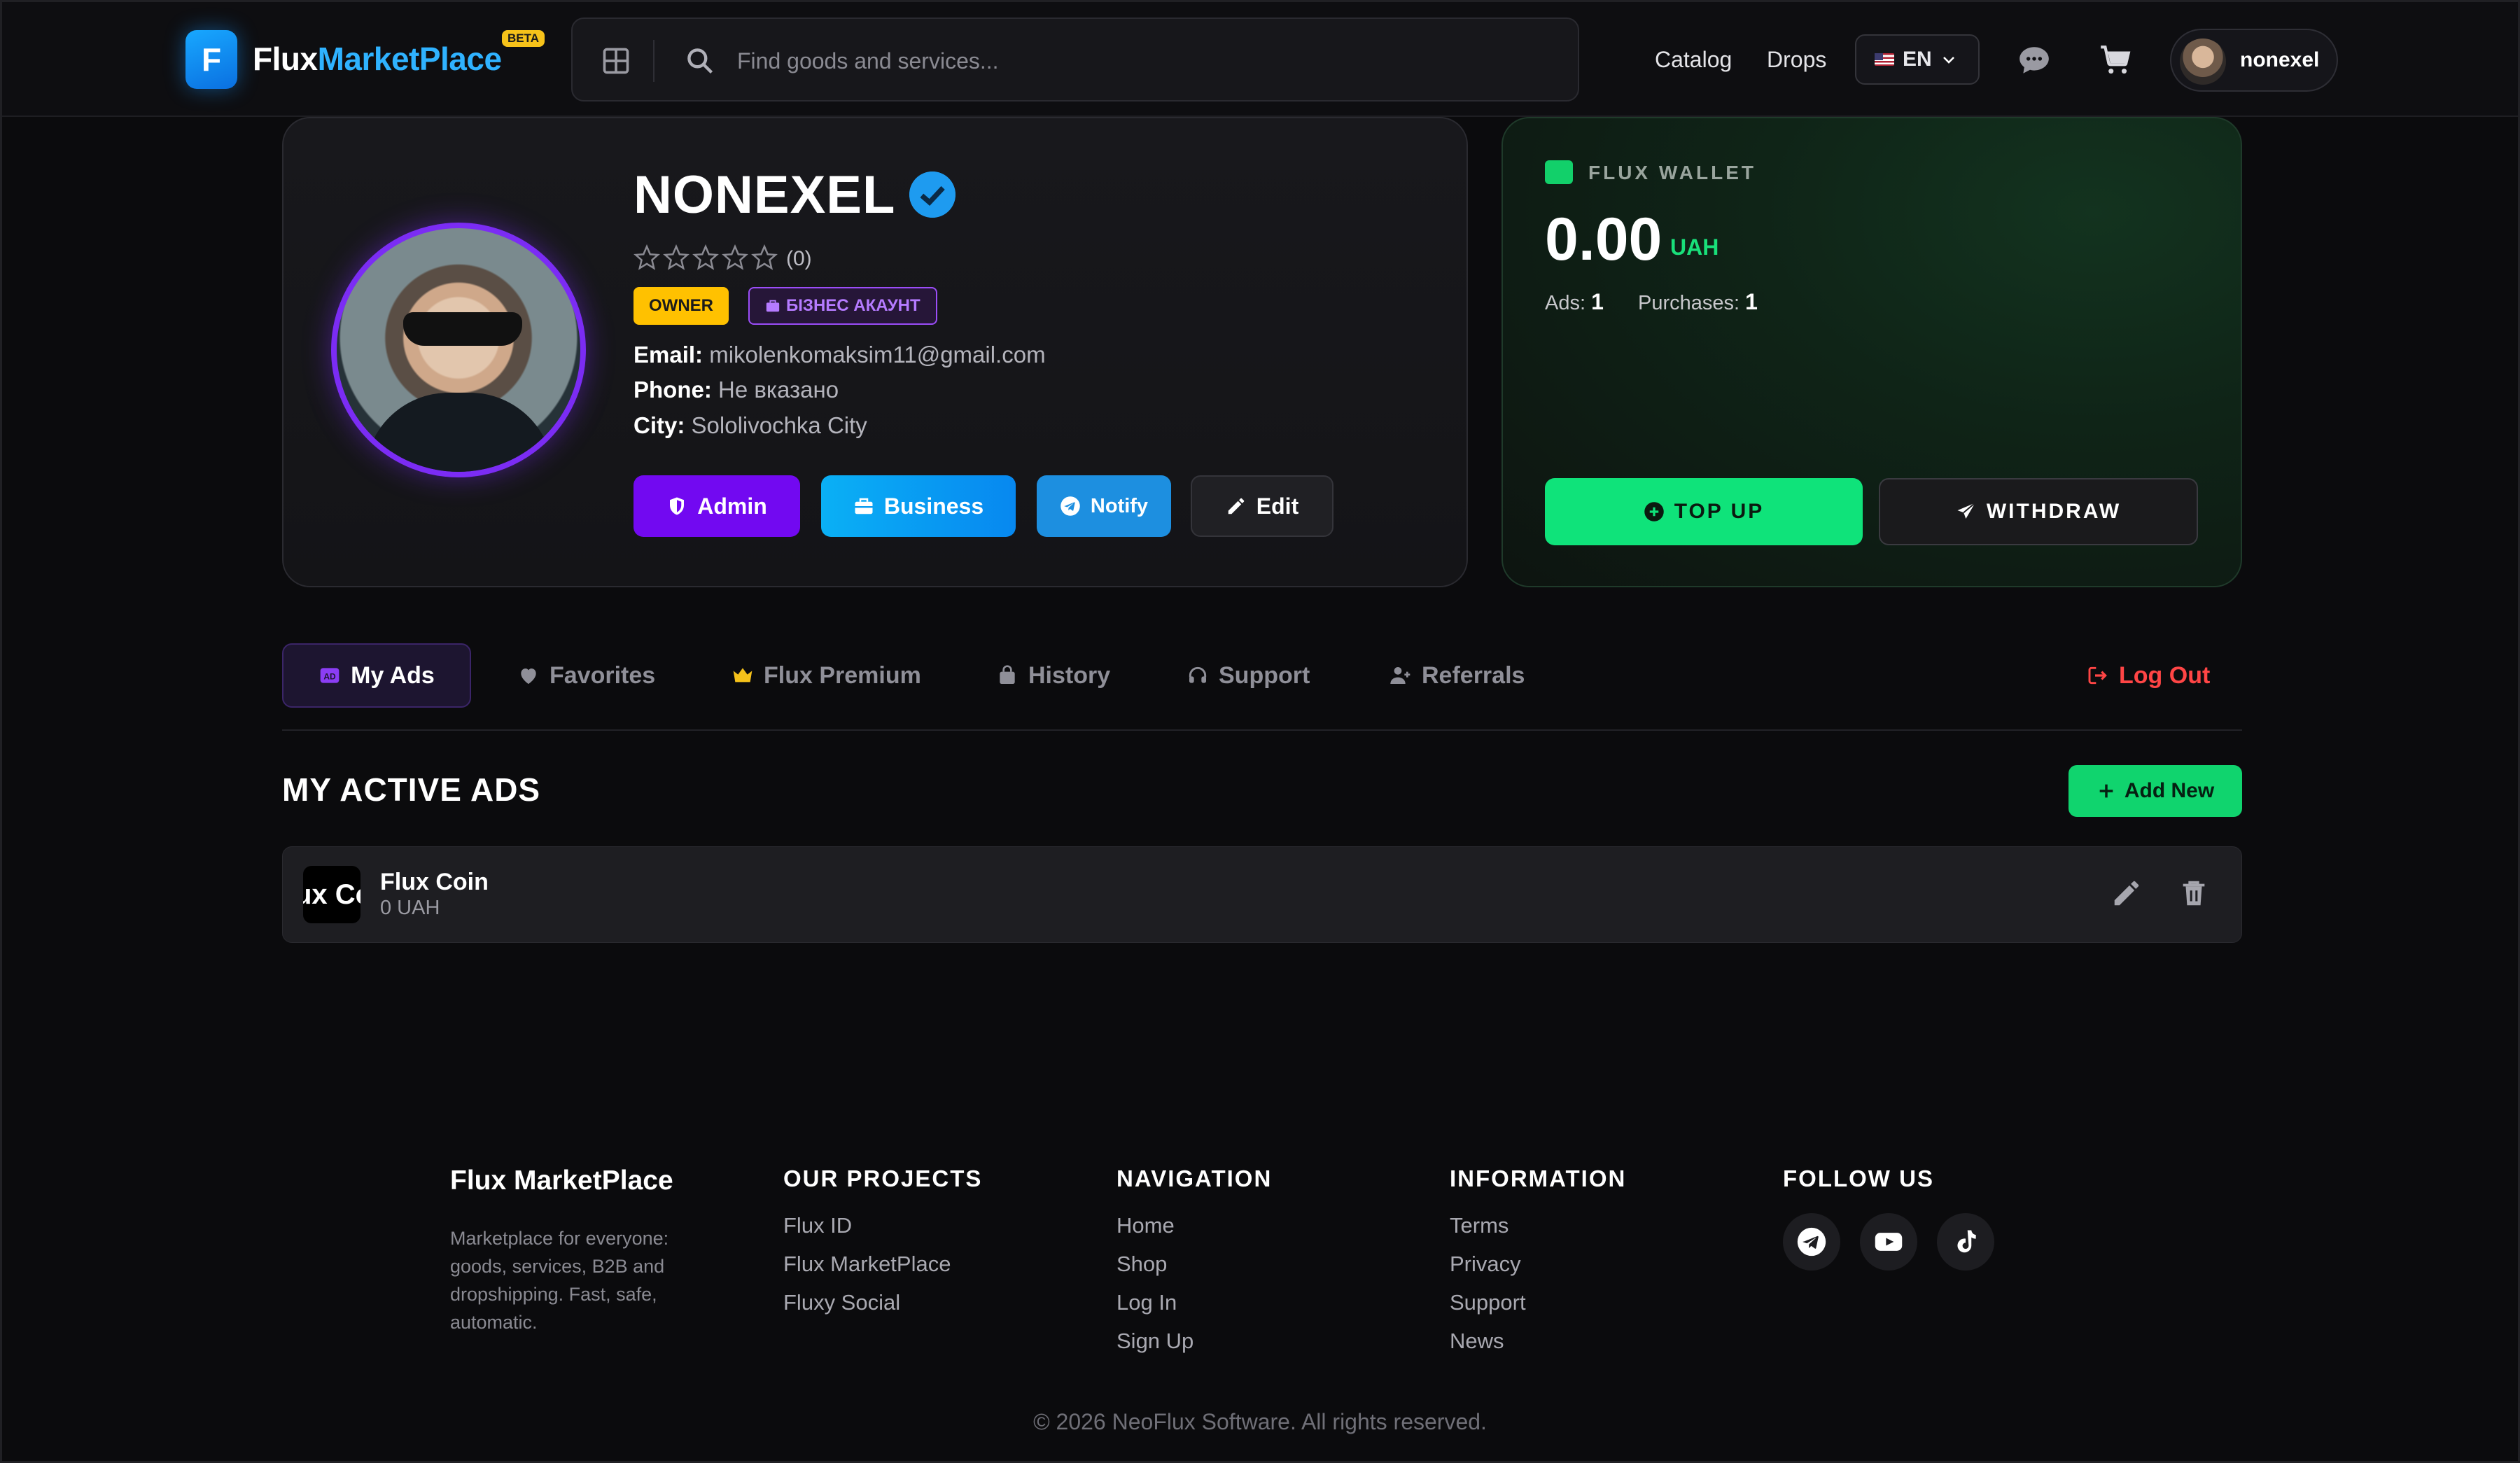 This screenshot has width=2520, height=1463. I want to click on youtube-icon, so click(1888, 1241).